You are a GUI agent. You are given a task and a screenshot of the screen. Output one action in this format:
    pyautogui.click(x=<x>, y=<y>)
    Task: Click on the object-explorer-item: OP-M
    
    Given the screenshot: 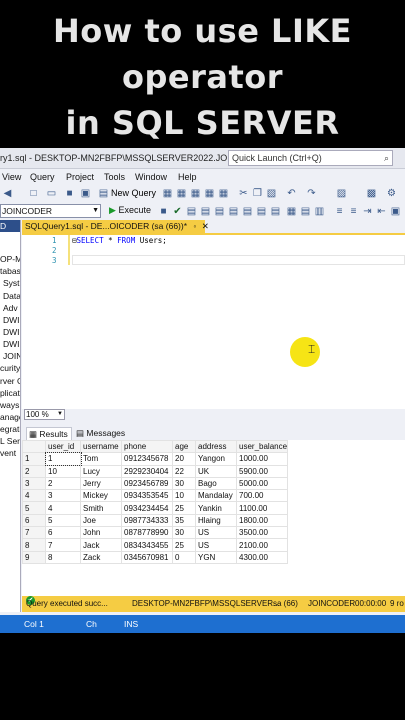 What is the action you would take?
    pyautogui.click(x=10, y=259)
    